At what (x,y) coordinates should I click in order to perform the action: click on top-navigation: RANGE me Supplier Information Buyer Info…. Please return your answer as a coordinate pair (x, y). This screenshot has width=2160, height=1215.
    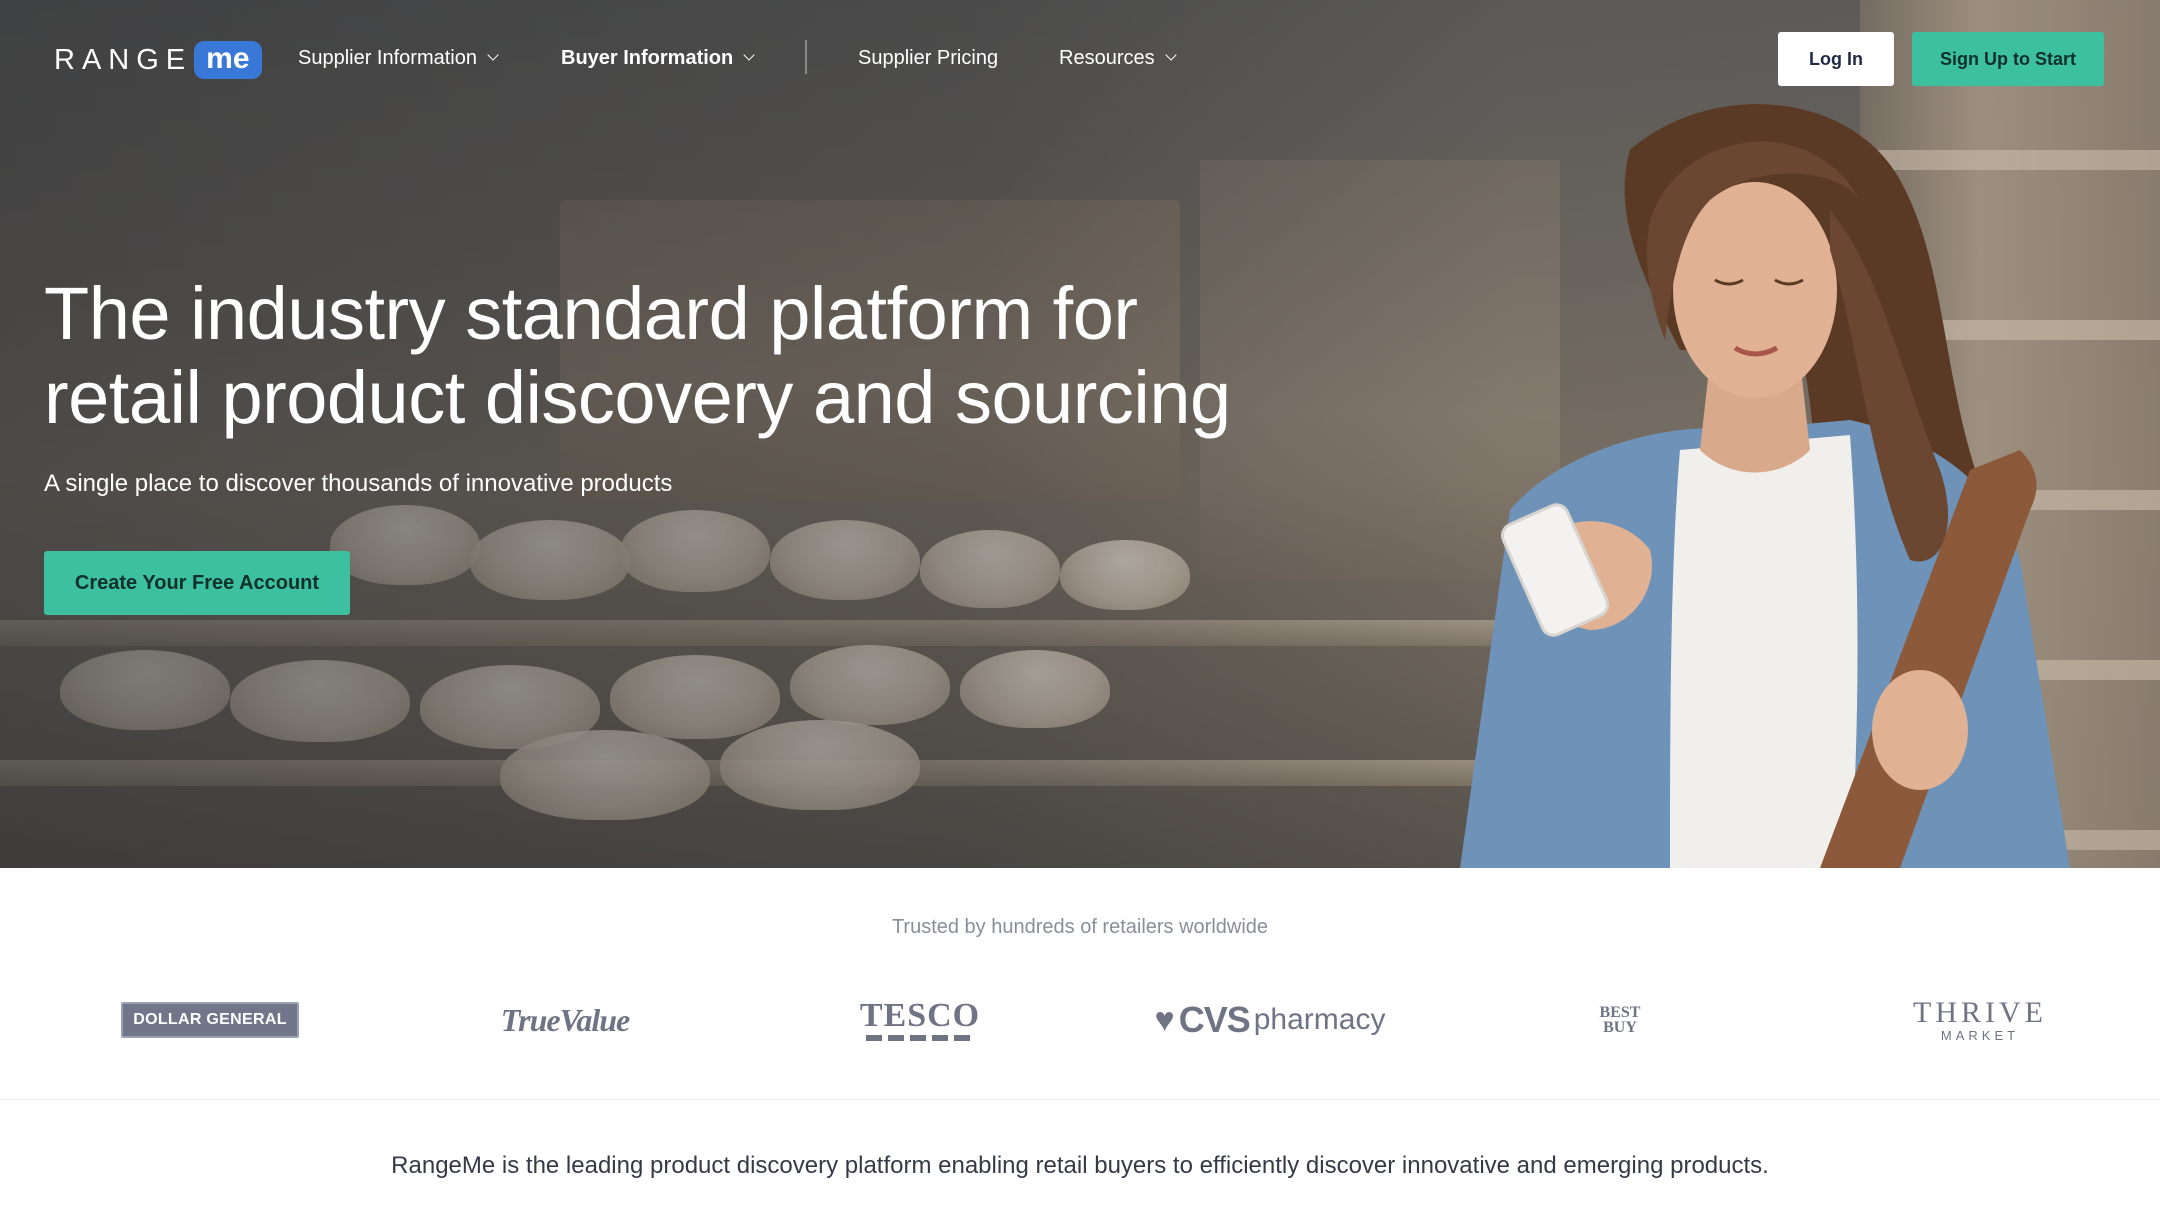
    Looking at the image, I should click on (1080, 59).